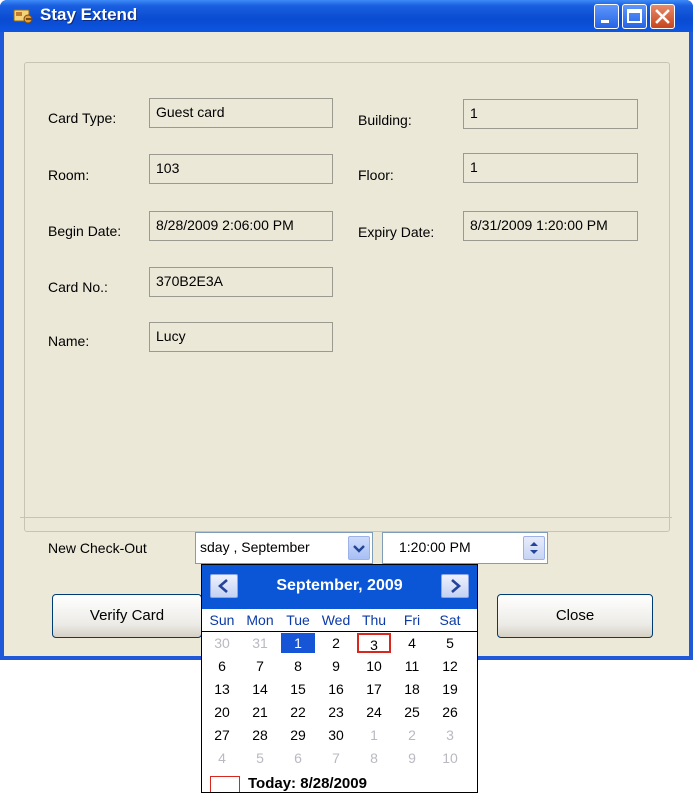 This screenshot has width=693, height=793. I want to click on checkout-date-picker: sday , September, so click(284, 548).